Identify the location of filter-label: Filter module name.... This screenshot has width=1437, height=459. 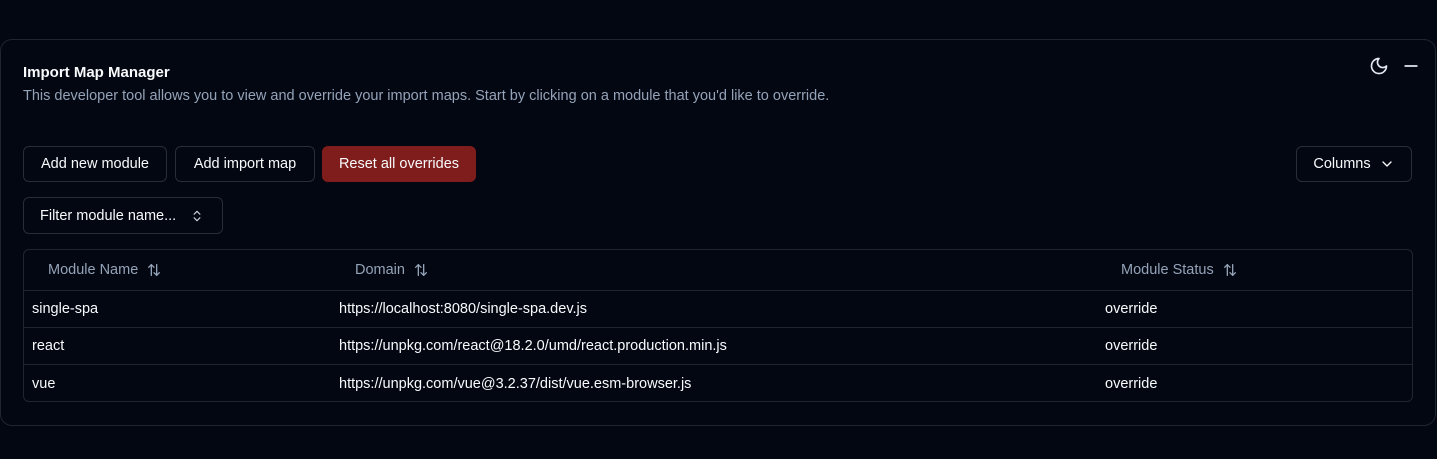
(108, 215).